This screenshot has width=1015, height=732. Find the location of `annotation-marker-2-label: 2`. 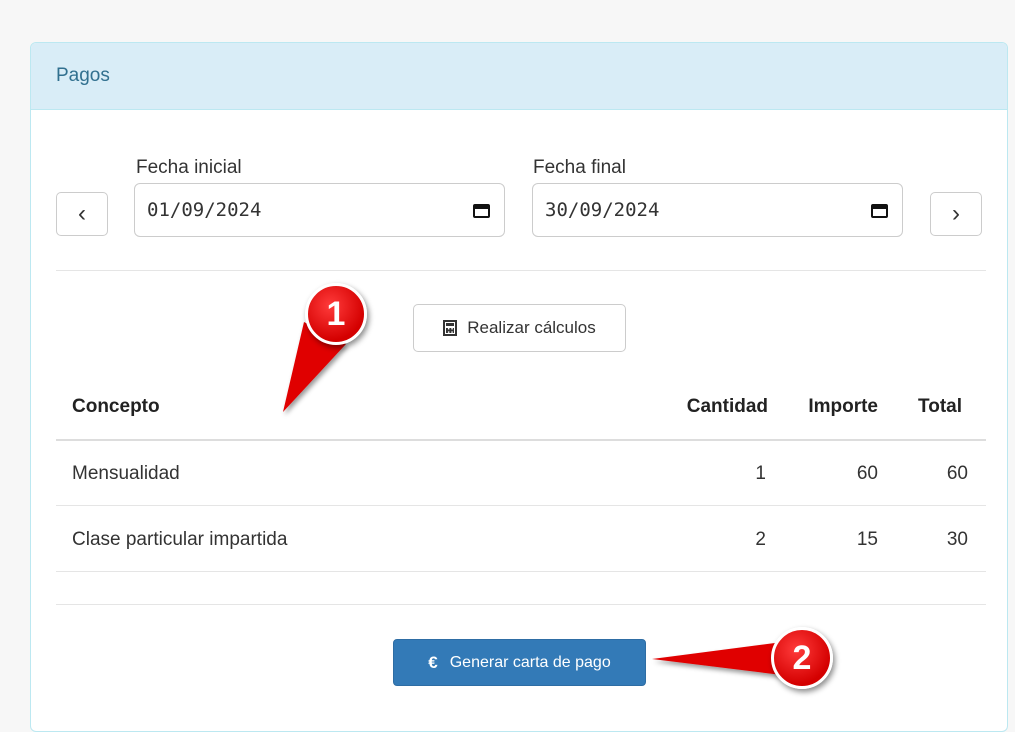

annotation-marker-2-label: 2 is located at coordinates (802, 657).